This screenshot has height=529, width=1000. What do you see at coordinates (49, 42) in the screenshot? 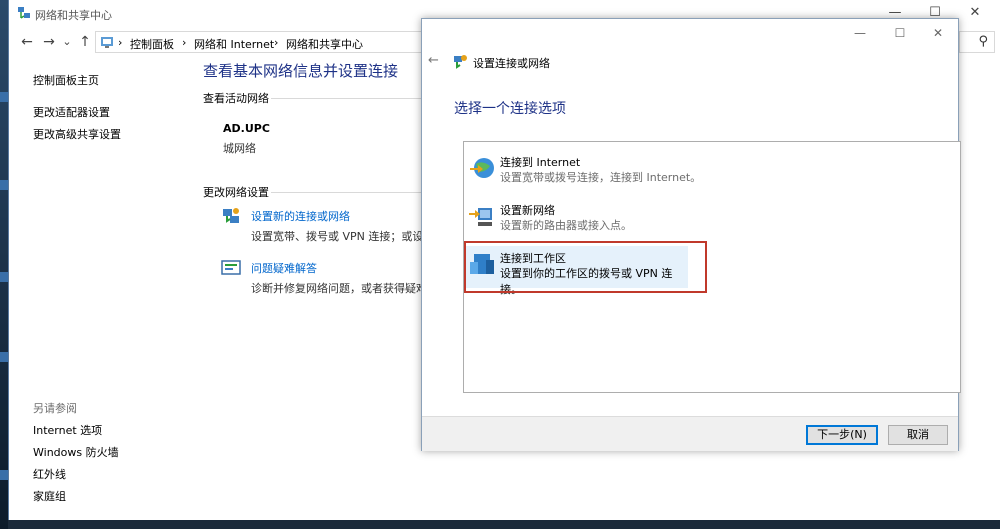
I see `forward-button: →` at bounding box center [49, 42].